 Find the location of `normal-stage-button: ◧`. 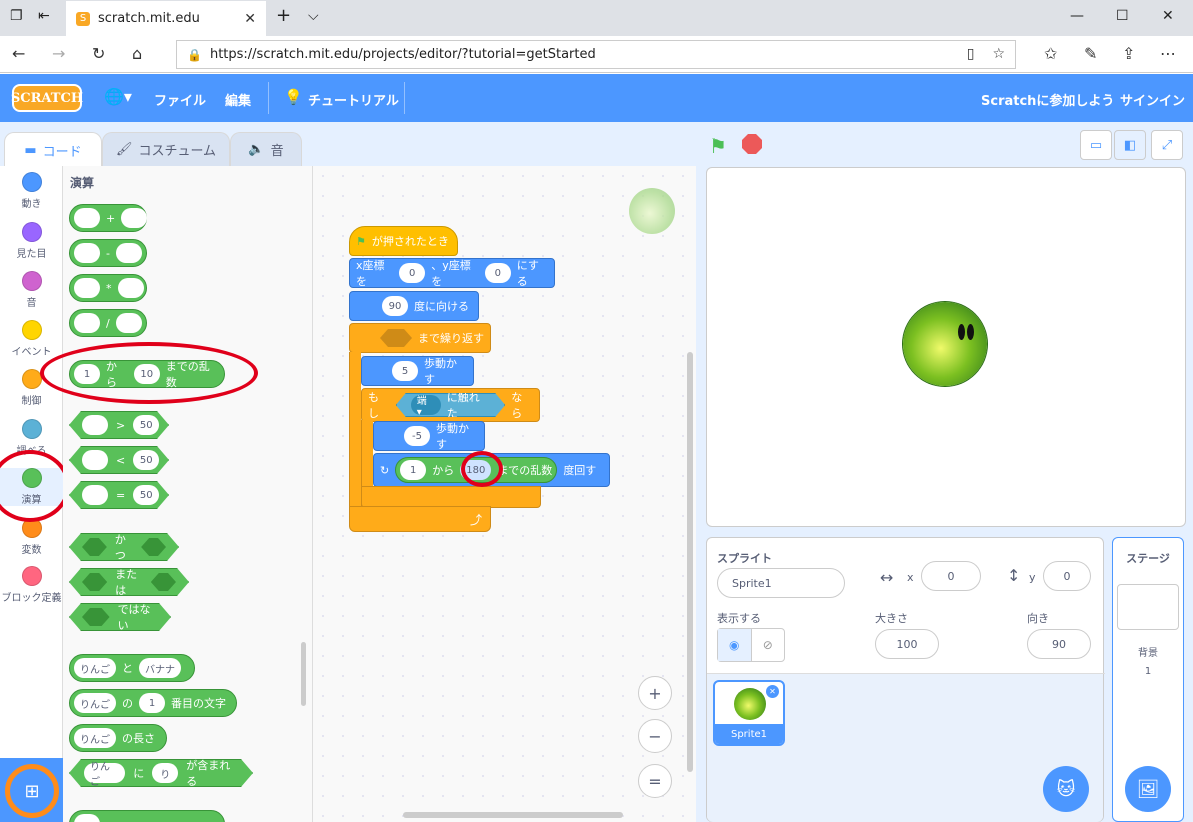

normal-stage-button: ◧ is located at coordinates (1130, 145).